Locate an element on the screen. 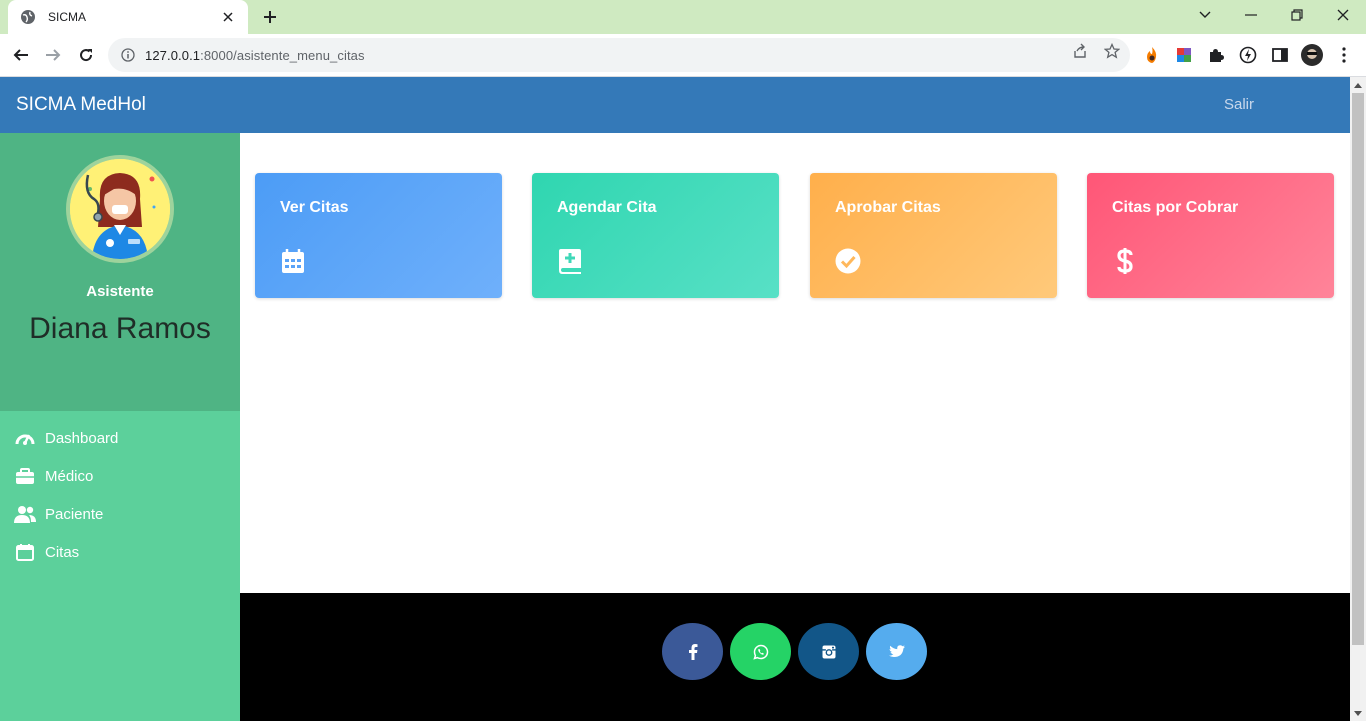 The width and height of the screenshot is (1366, 721). whatsapp-icon is located at coordinates (760, 651).